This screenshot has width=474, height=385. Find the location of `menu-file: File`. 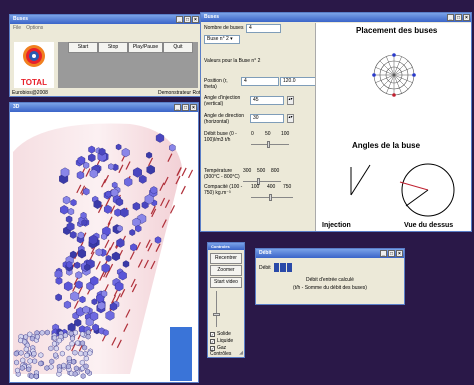

menu-file: File is located at coordinates (17, 28).